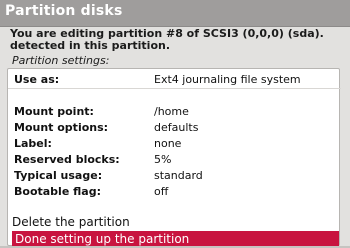 Image resolution: width=350 pixels, height=248 pixels. I want to click on setting-label: Reserved blocks:, so click(67, 159).